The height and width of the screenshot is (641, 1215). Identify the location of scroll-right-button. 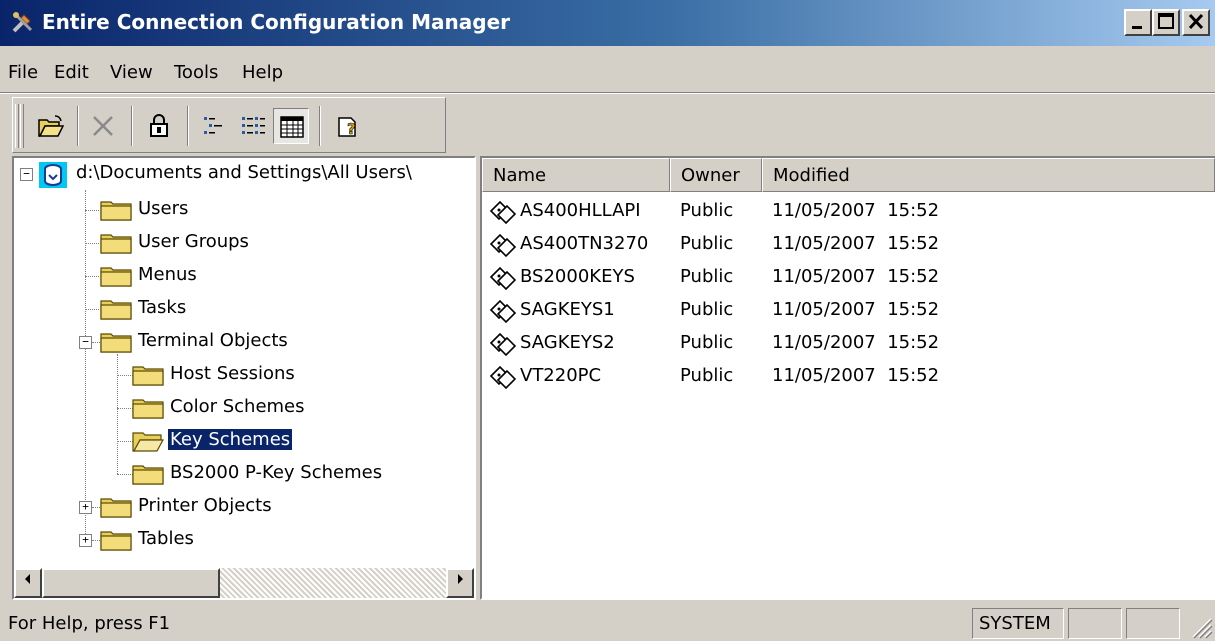
(460, 583).